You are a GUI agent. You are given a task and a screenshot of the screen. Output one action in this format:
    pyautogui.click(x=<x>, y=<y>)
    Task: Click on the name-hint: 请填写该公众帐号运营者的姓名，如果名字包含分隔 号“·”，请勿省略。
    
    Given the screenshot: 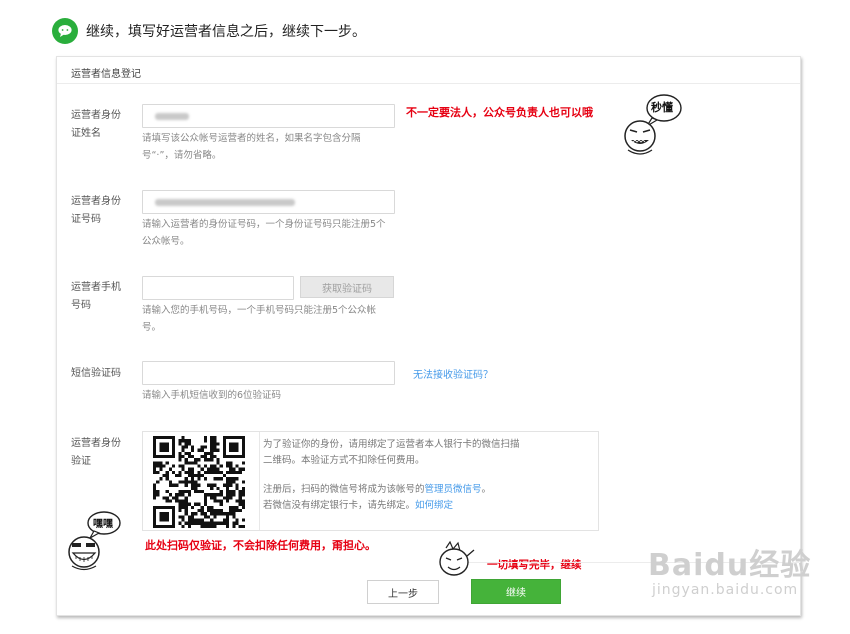 What is the action you would take?
    pyautogui.click(x=251, y=147)
    